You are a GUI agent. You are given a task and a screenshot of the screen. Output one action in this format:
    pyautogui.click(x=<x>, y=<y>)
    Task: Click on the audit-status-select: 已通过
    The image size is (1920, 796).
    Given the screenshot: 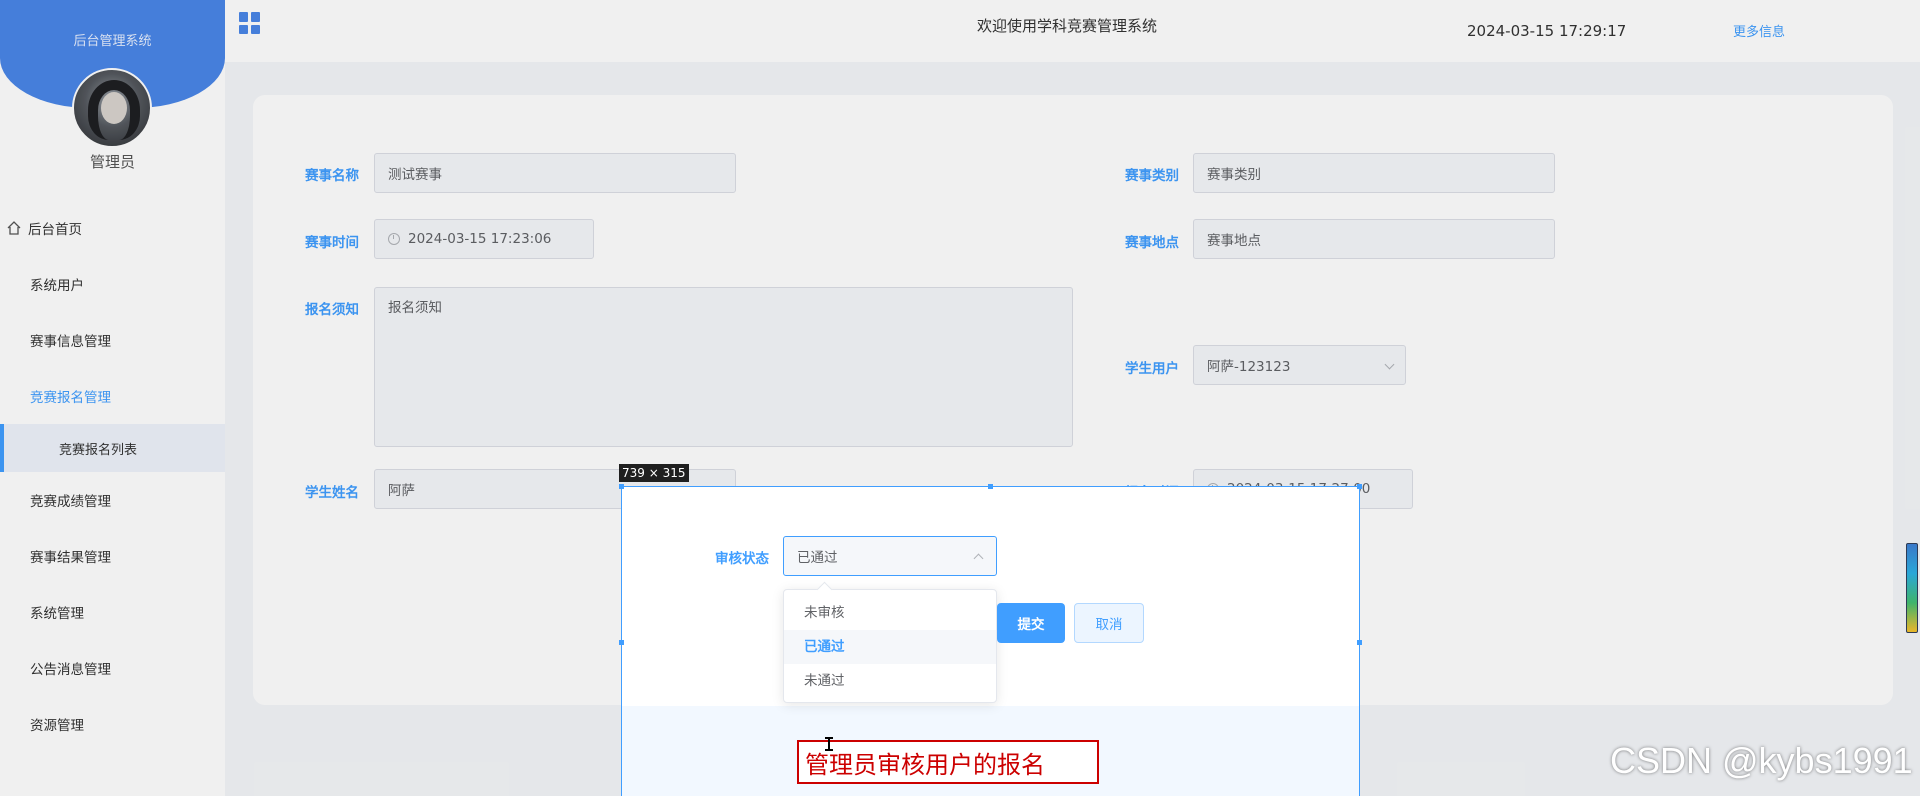 What is the action you would take?
    pyautogui.click(x=890, y=556)
    